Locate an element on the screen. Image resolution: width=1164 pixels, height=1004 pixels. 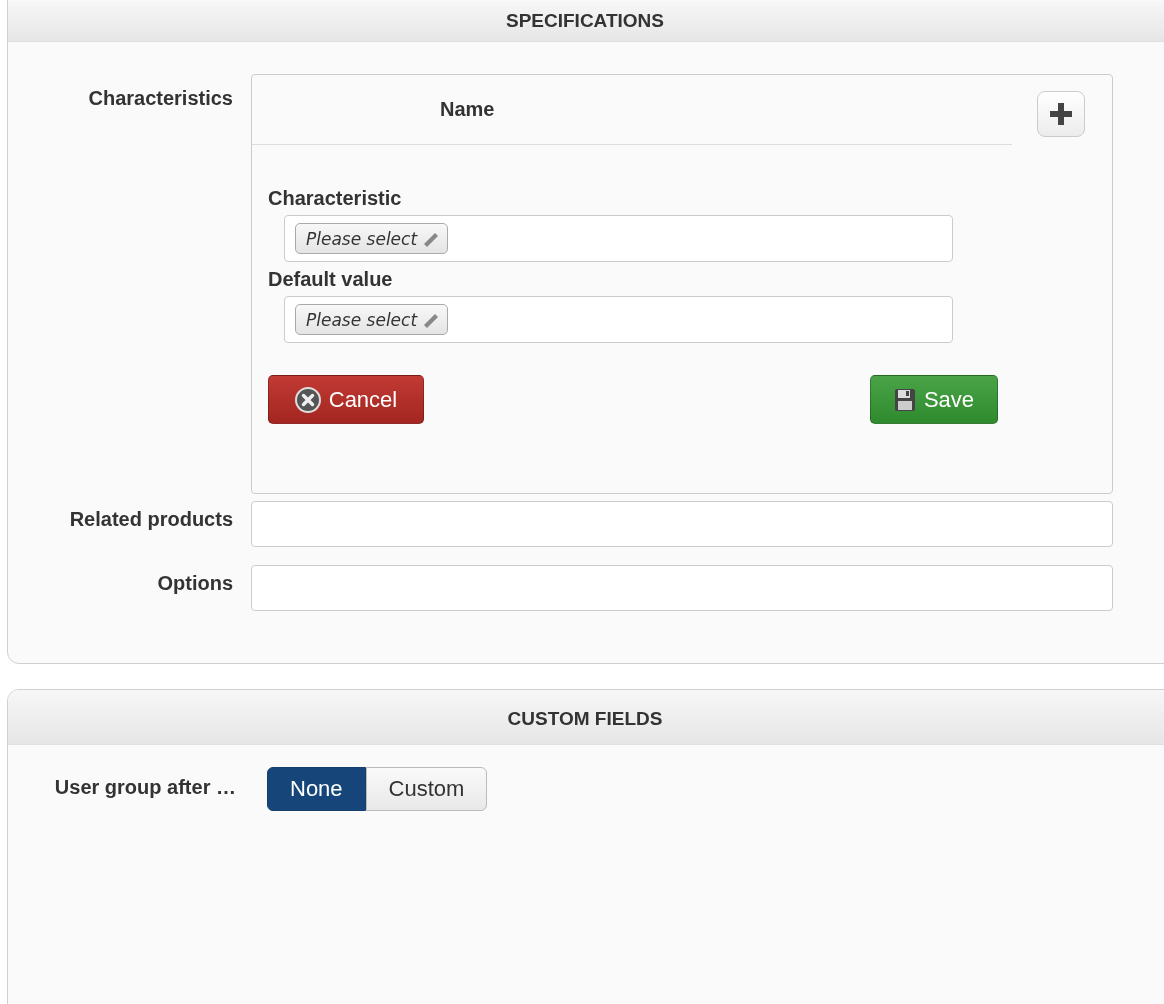
toggle-option: None is located at coordinates (316, 789).